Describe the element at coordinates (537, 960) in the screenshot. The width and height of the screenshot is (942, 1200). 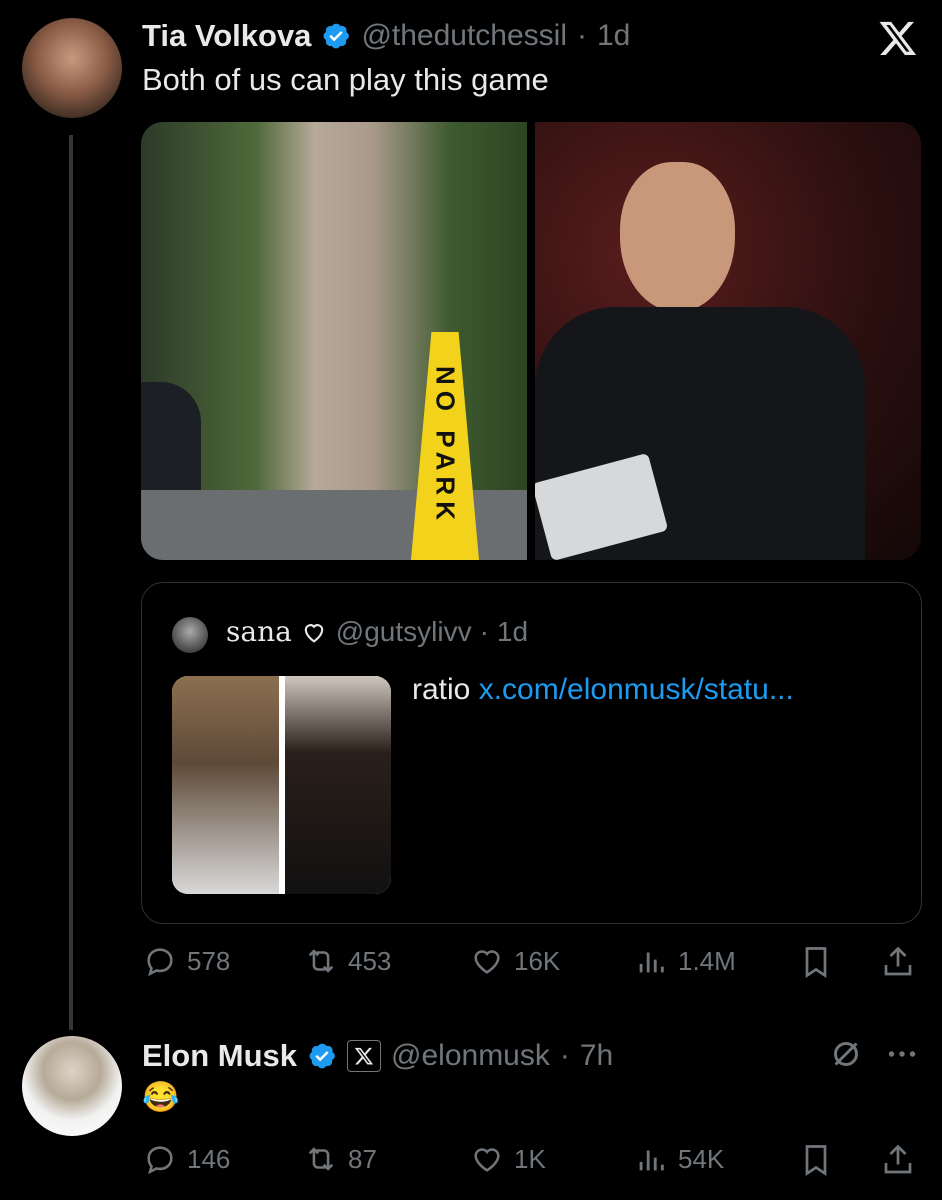
I see `like-count: 16K` at that location.